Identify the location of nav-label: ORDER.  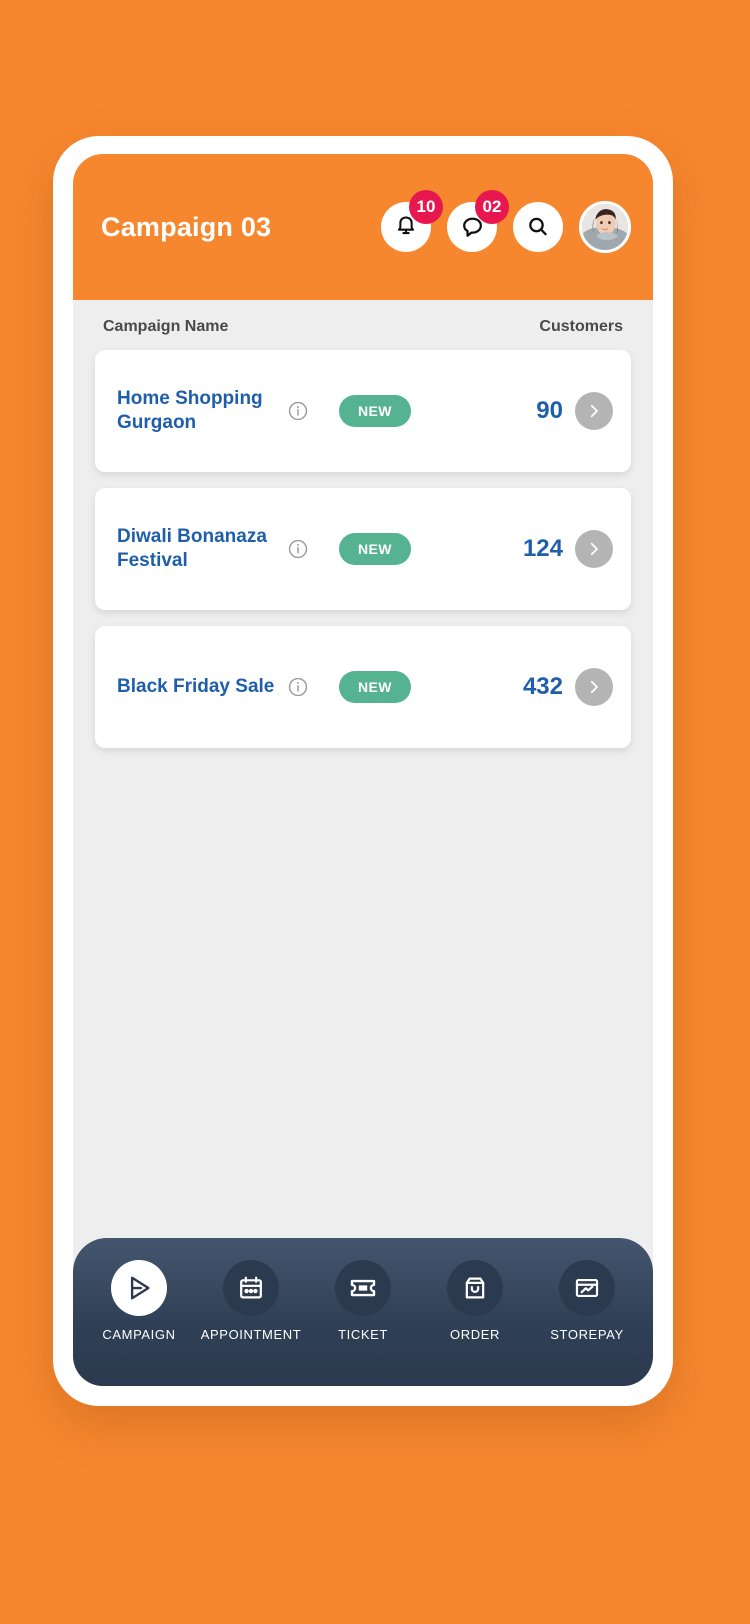
(475, 1334).